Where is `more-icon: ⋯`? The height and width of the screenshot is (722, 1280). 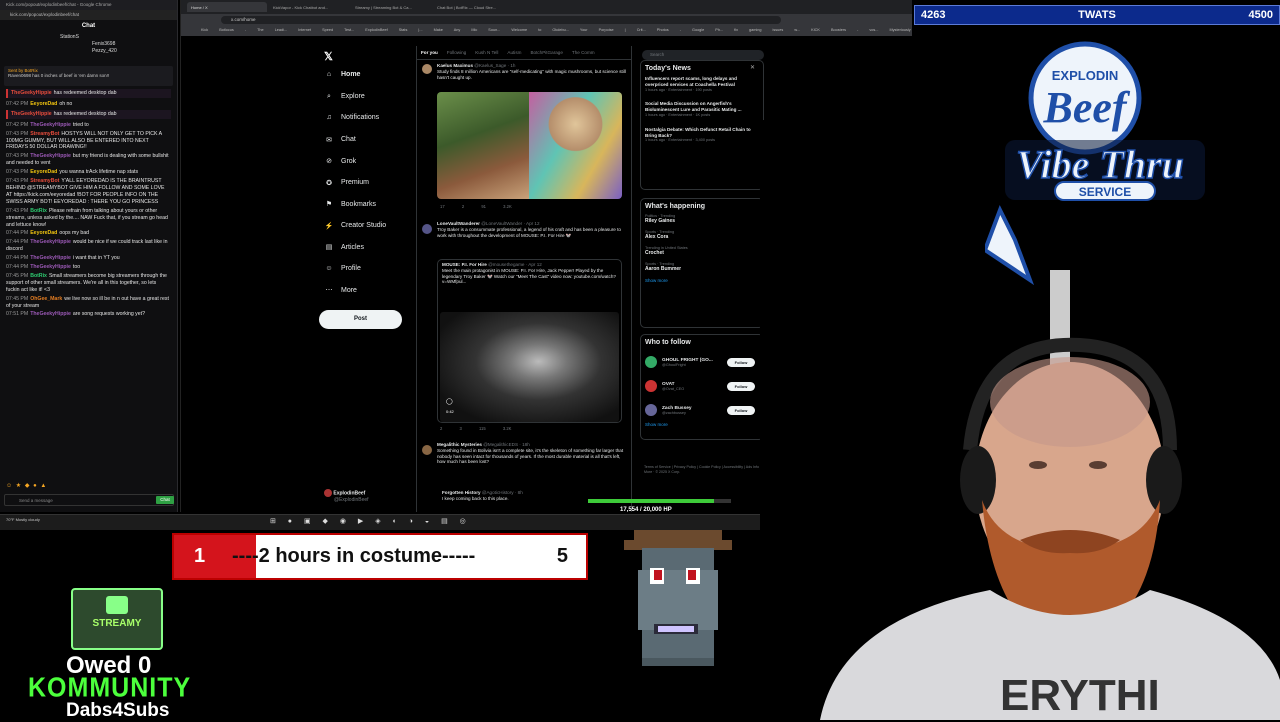
more-icon: ⋯ is located at coordinates (329, 290).